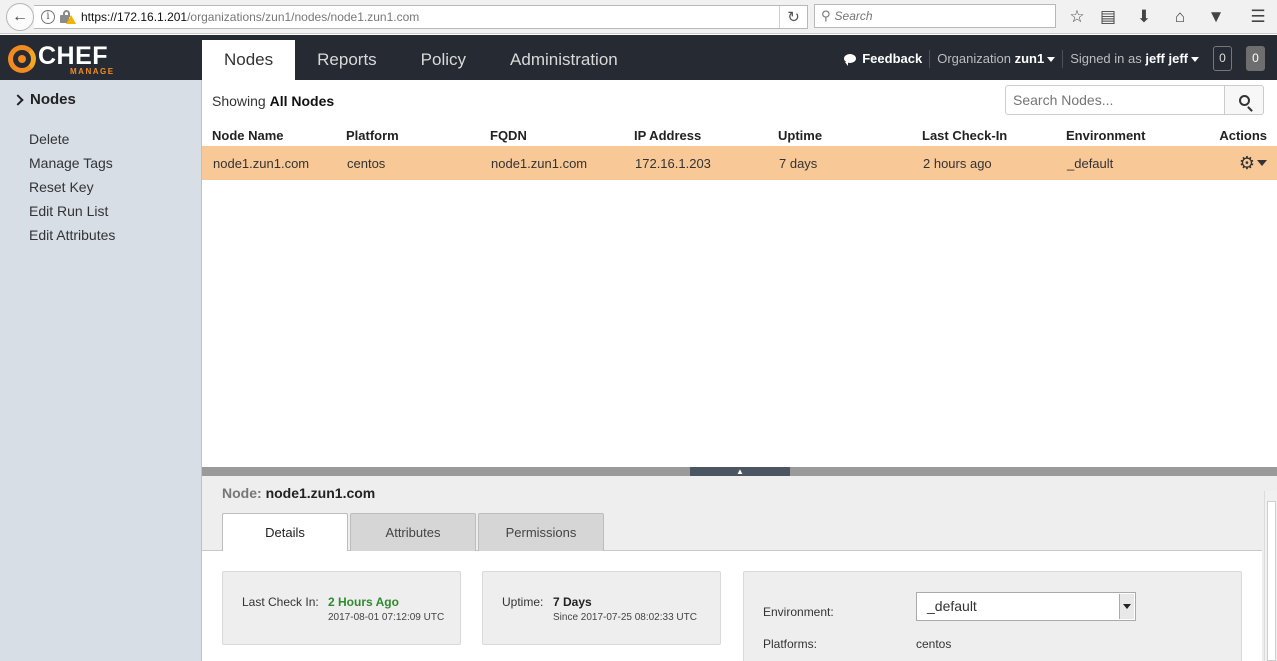 This screenshot has height=661, width=1277. What do you see at coordinates (1180, 17) in the screenshot?
I see `home-icon: ⌂` at bounding box center [1180, 17].